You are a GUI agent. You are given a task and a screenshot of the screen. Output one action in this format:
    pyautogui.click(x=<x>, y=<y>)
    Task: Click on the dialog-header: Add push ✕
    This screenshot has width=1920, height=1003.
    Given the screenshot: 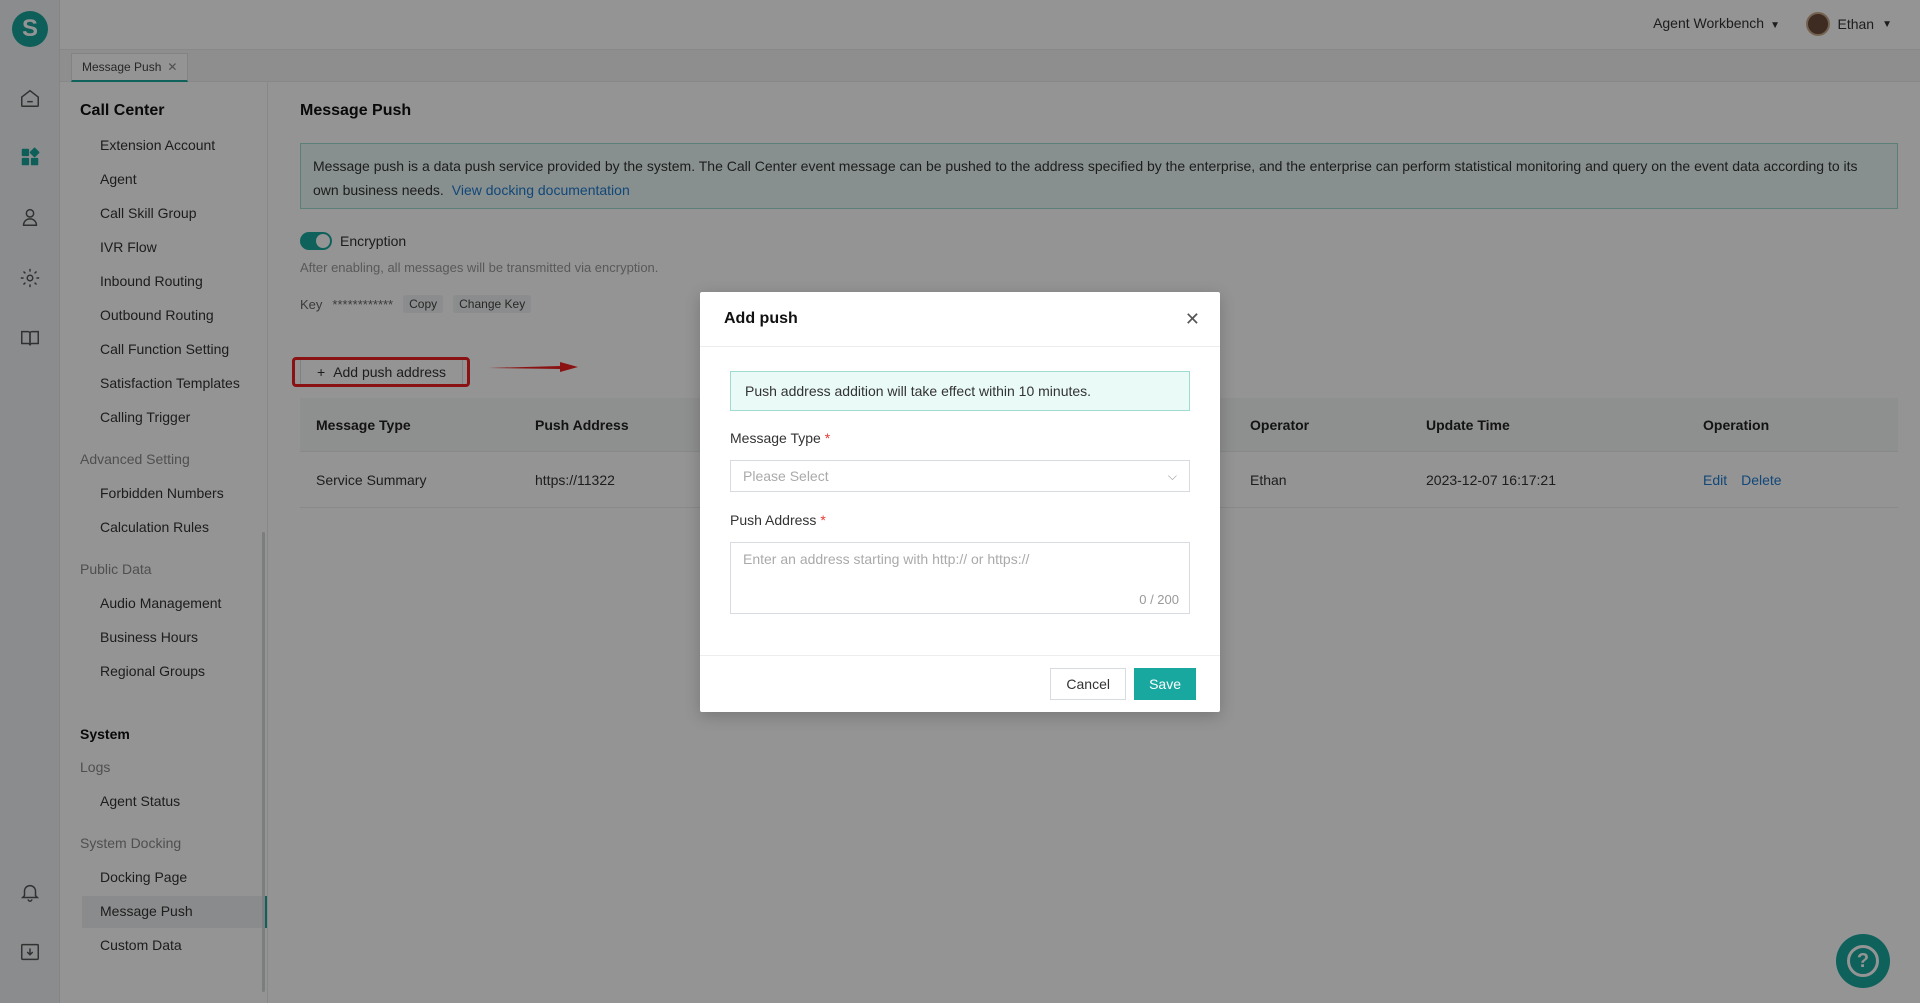 What is the action you would take?
    pyautogui.click(x=960, y=319)
    